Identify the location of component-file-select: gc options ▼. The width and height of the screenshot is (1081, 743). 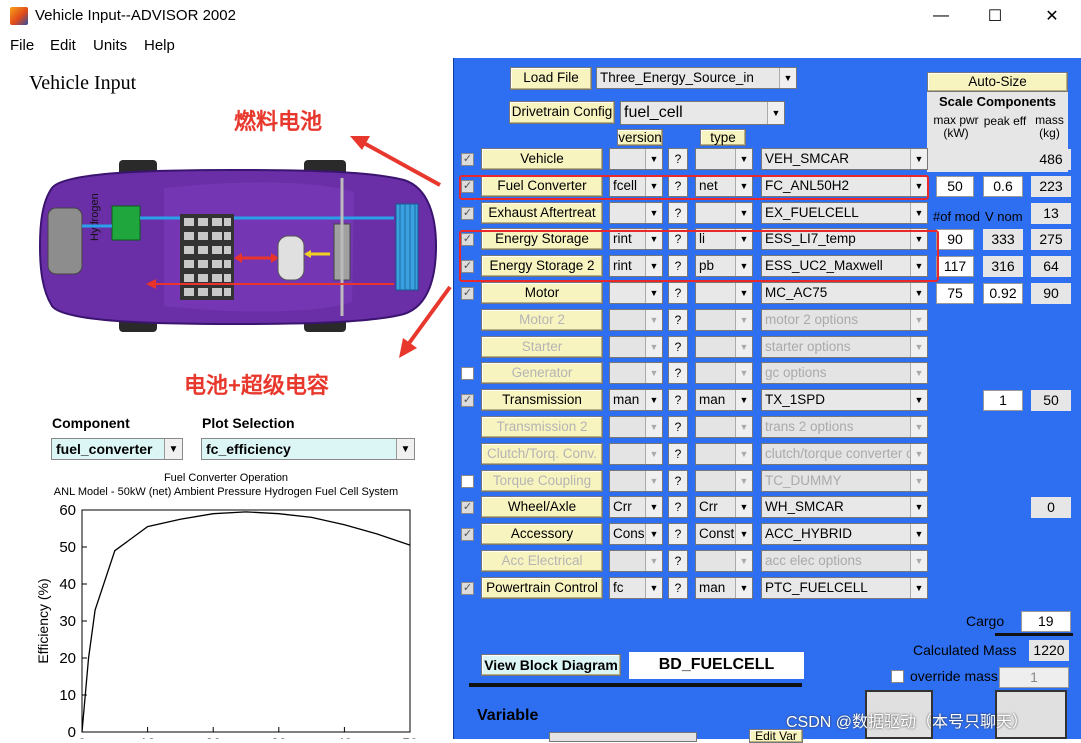
(844, 373).